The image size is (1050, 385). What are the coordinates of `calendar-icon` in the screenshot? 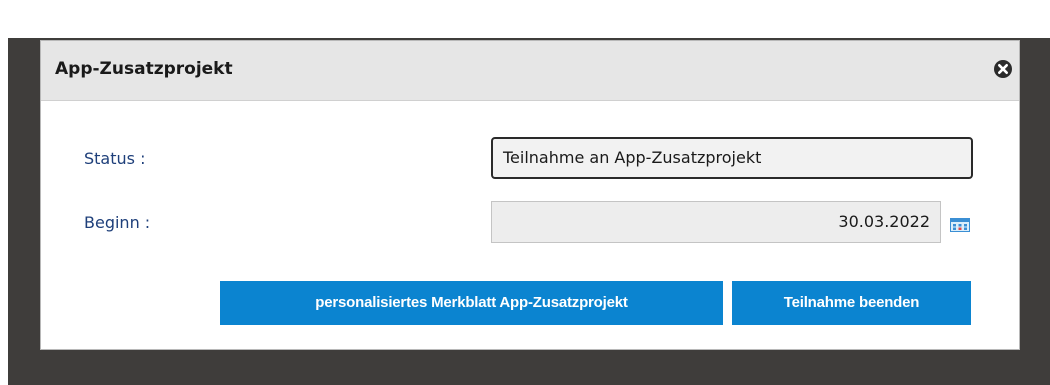 It's located at (960, 224).